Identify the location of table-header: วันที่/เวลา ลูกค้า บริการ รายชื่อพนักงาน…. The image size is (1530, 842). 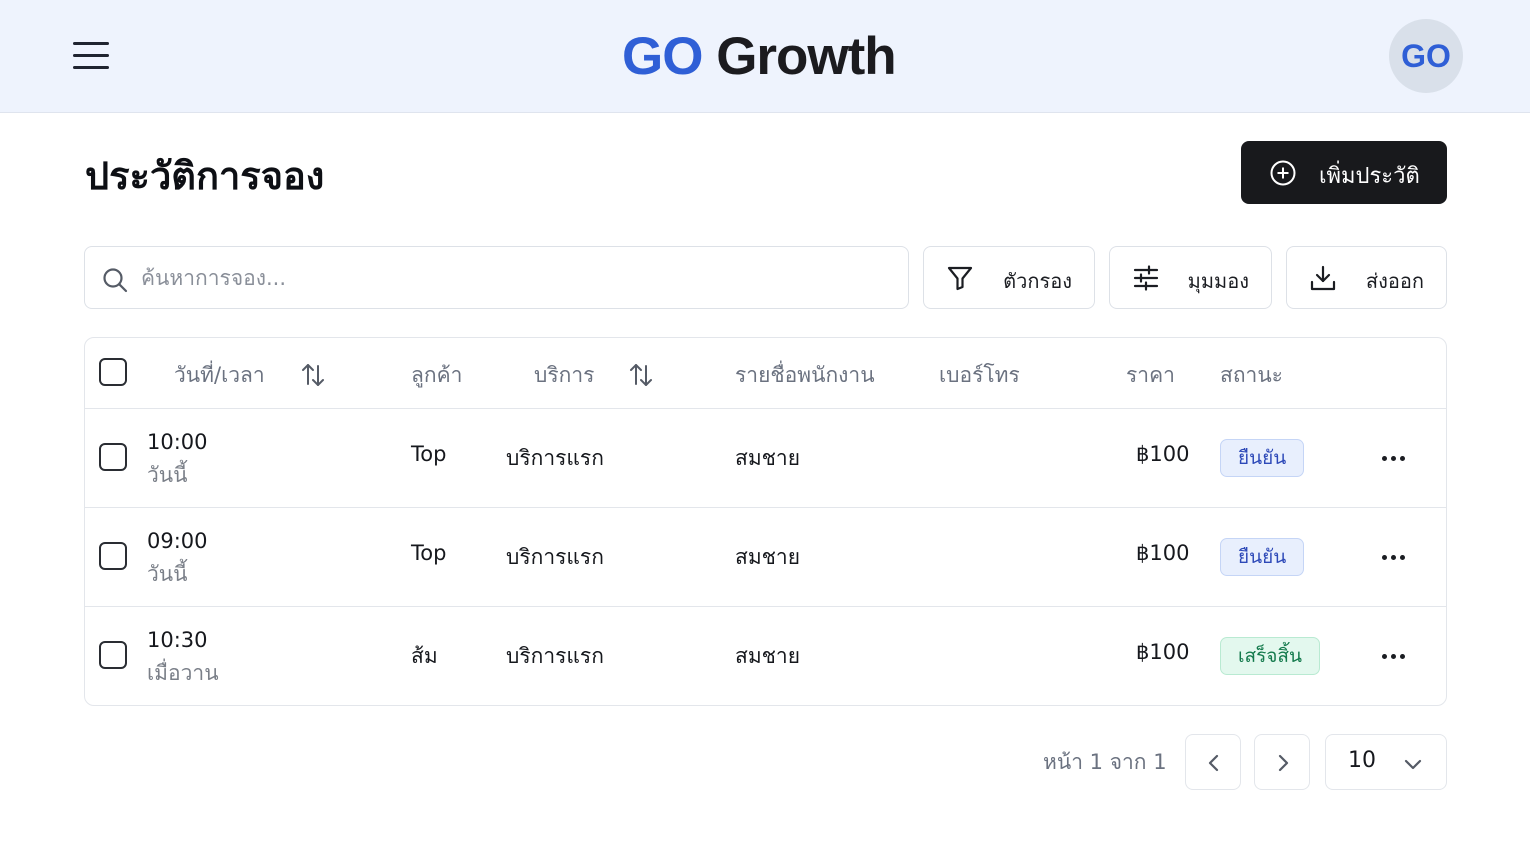
(765, 373).